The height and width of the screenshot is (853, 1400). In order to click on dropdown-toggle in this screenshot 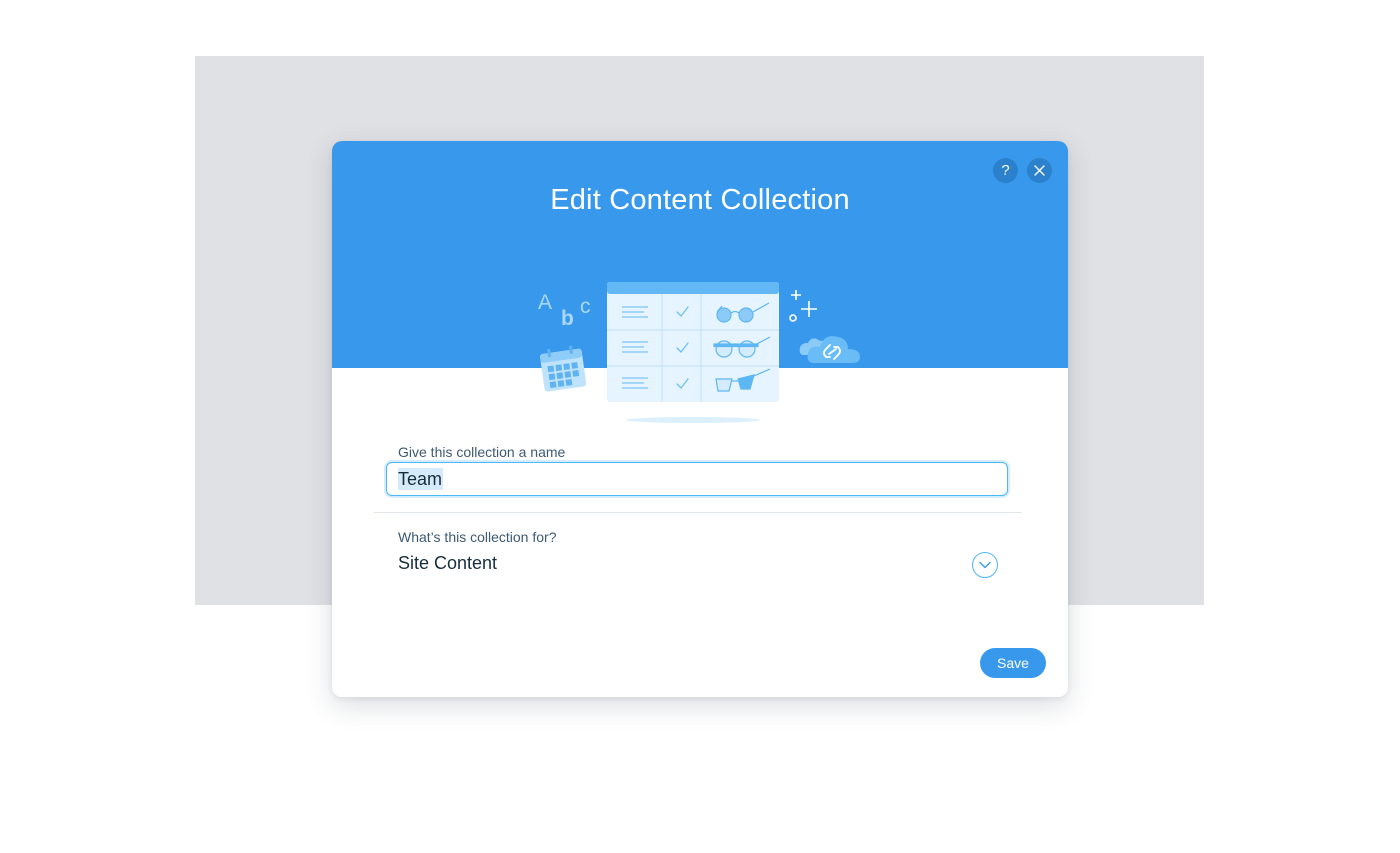, I will do `click(985, 565)`.